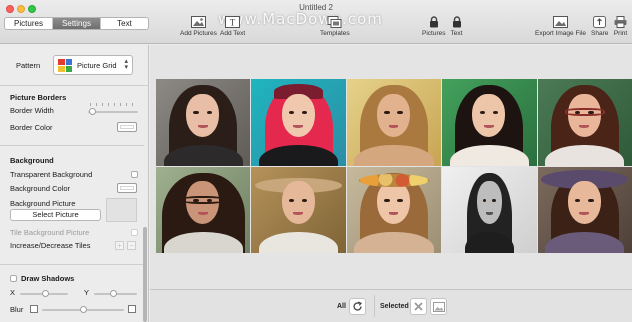 The height and width of the screenshot is (322, 632). What do you see at coordinates (620, 21) in the screenshot?
I see `print-icon` at bounding box center [620, 21].